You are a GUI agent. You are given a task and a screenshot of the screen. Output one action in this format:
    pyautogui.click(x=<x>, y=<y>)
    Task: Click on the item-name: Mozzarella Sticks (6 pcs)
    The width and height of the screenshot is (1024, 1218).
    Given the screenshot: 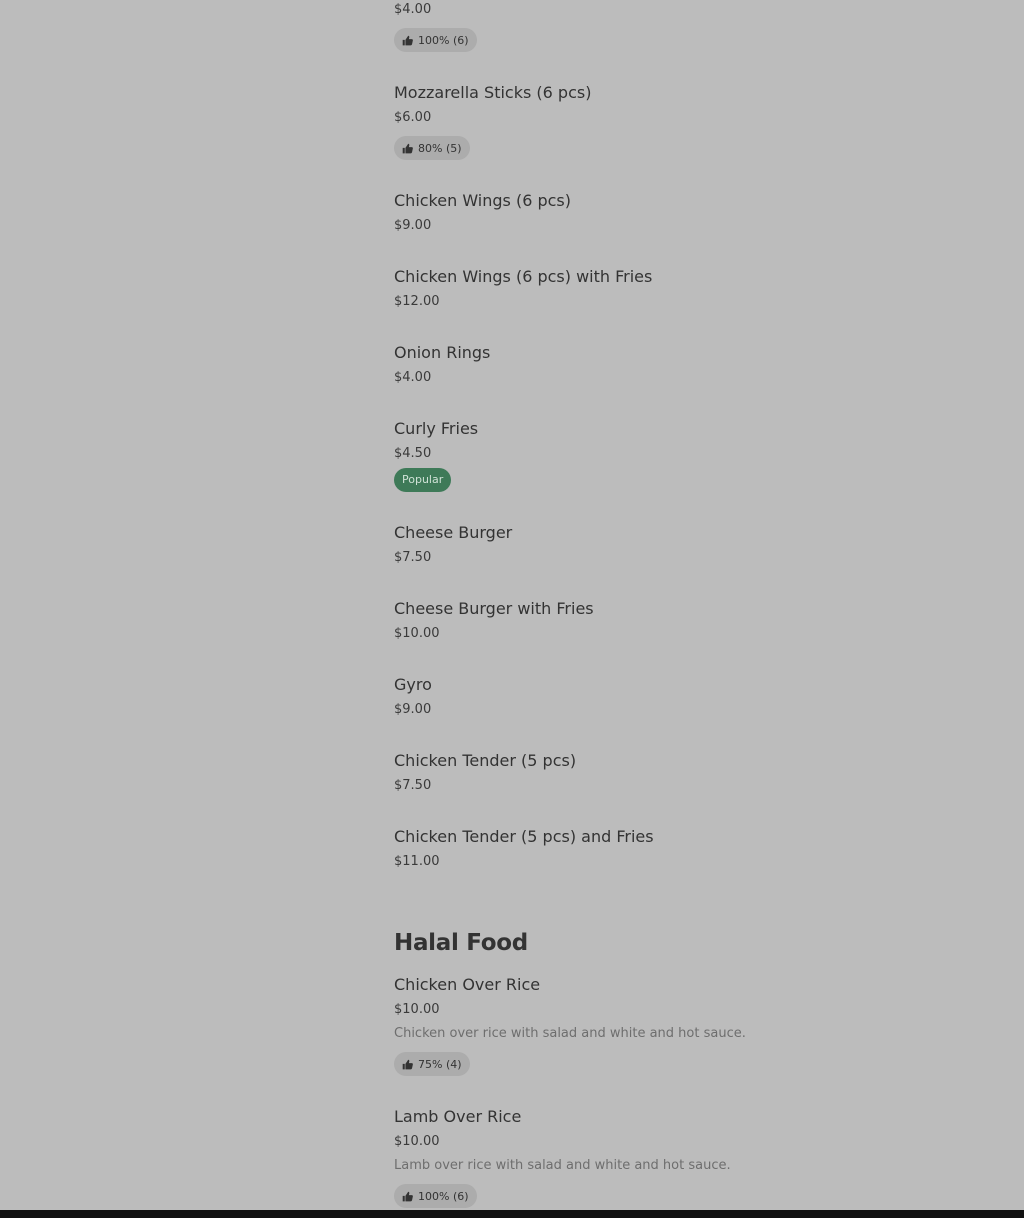 What is the action you would take?
    pyautogui.click(x=493, y=92)
    